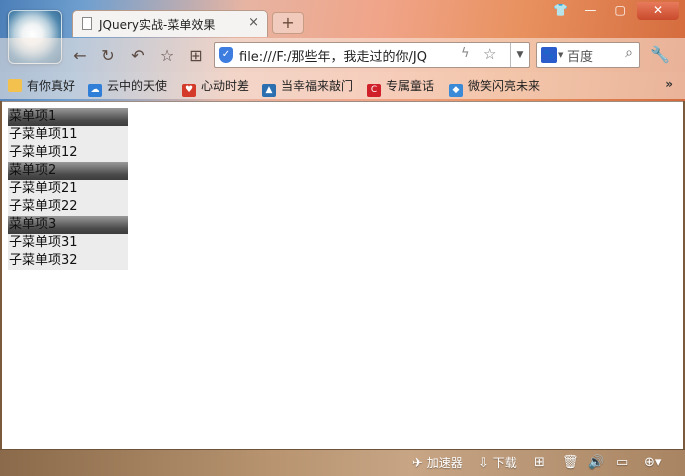 This screenshot has height=476, width=685. I want to click on picture-icon: ▲, so click(269, 90).